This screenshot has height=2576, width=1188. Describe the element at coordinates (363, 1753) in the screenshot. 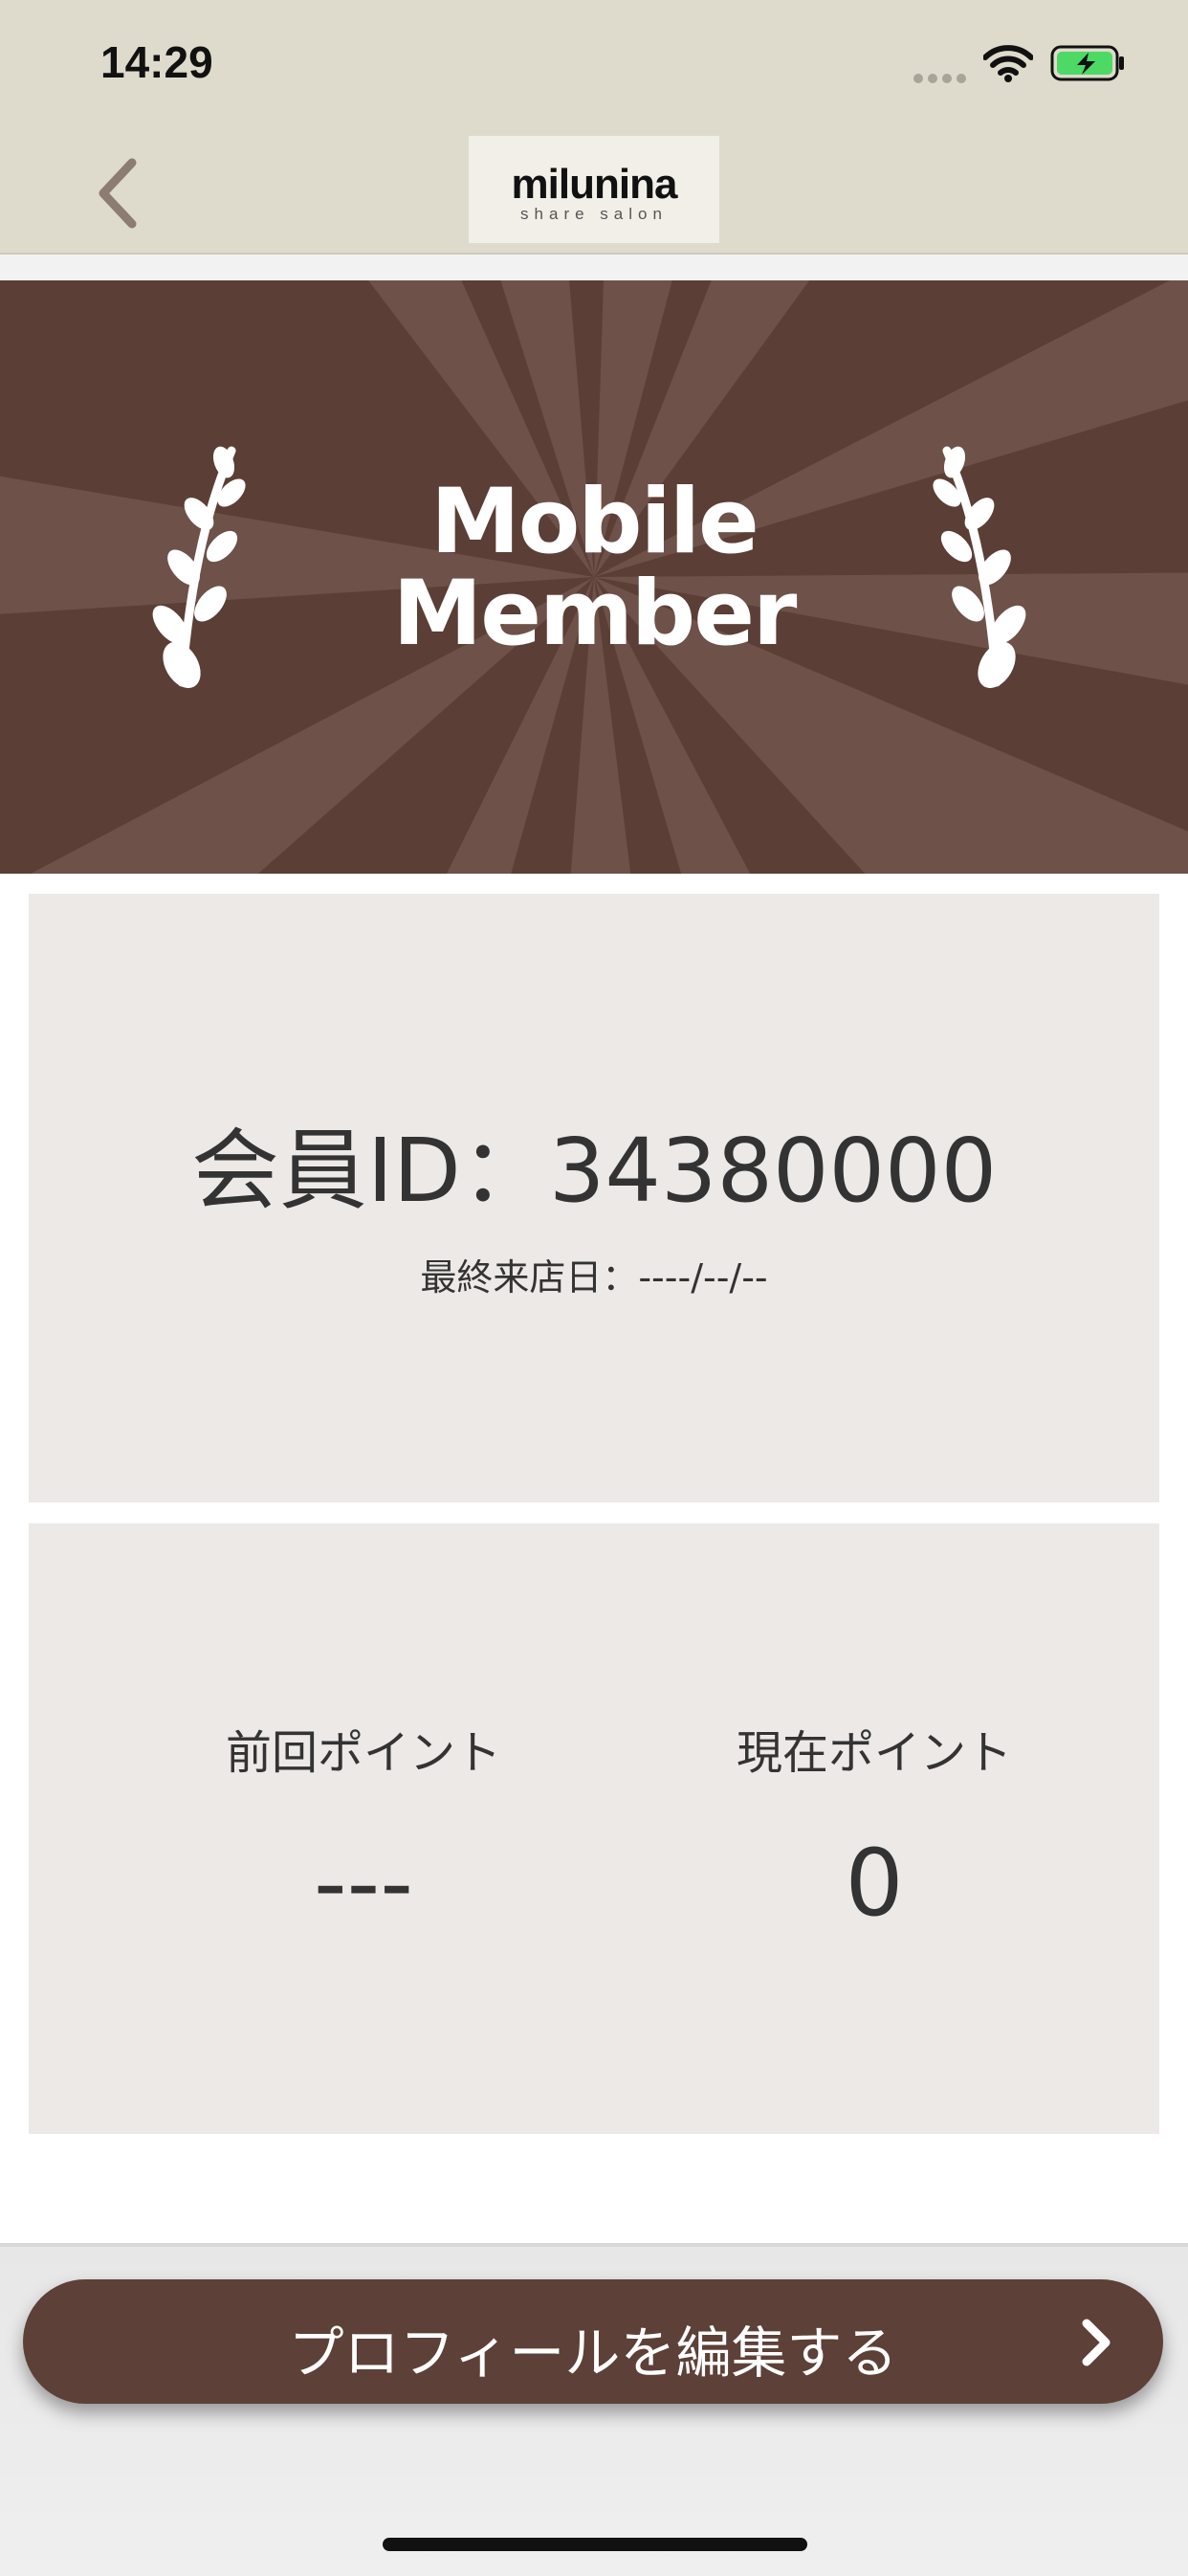

I see `previous-points-label: 前回ポイント` at that location.